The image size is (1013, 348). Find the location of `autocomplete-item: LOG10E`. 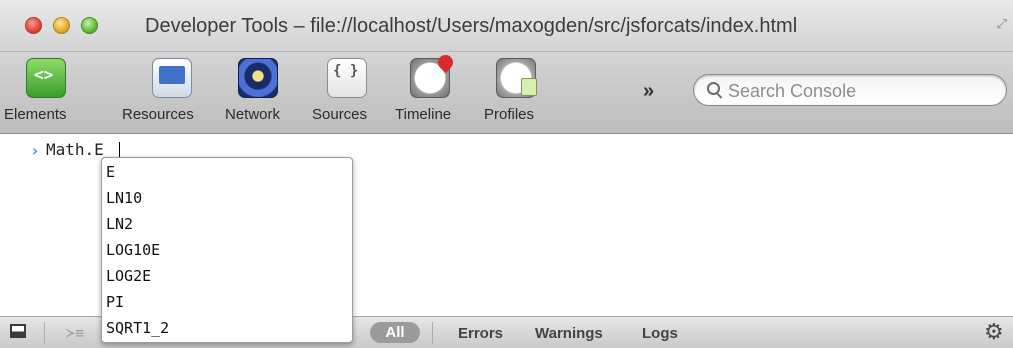

autocomplete-item: LOG10E is located at coordinates (133, 250).